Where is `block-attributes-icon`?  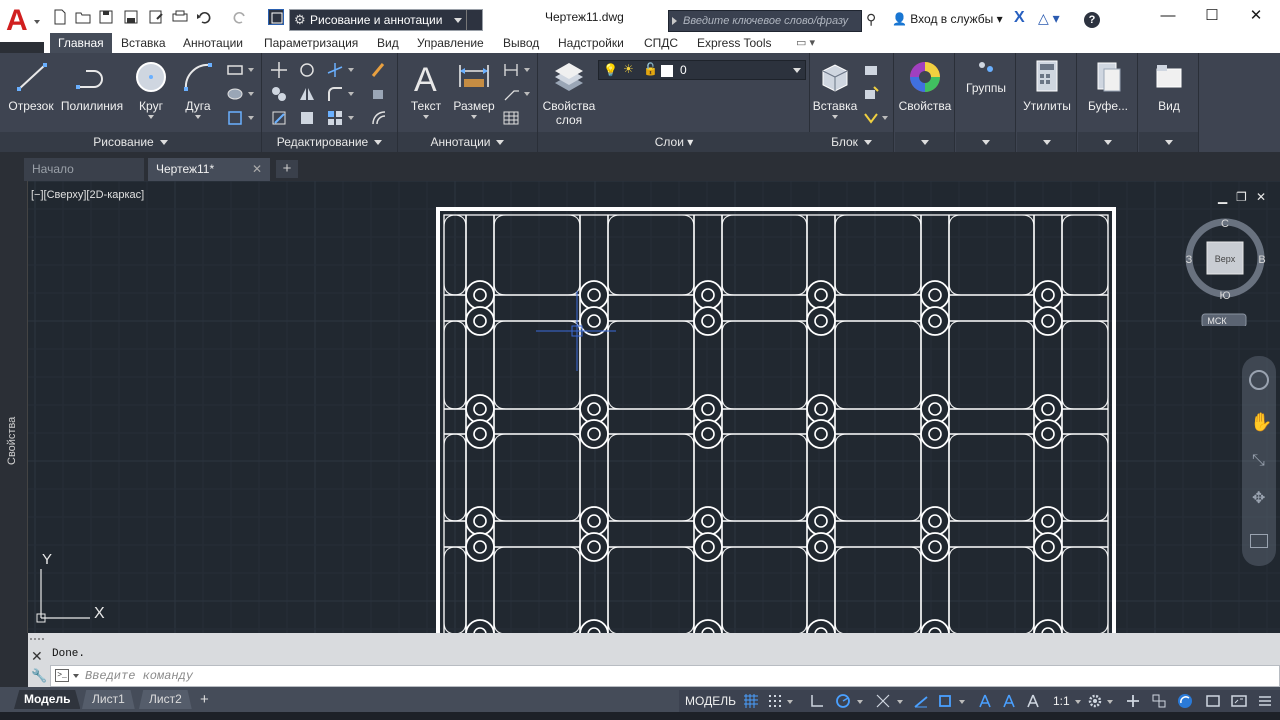
block-attributes-icon is located at coordinates (871, 118).